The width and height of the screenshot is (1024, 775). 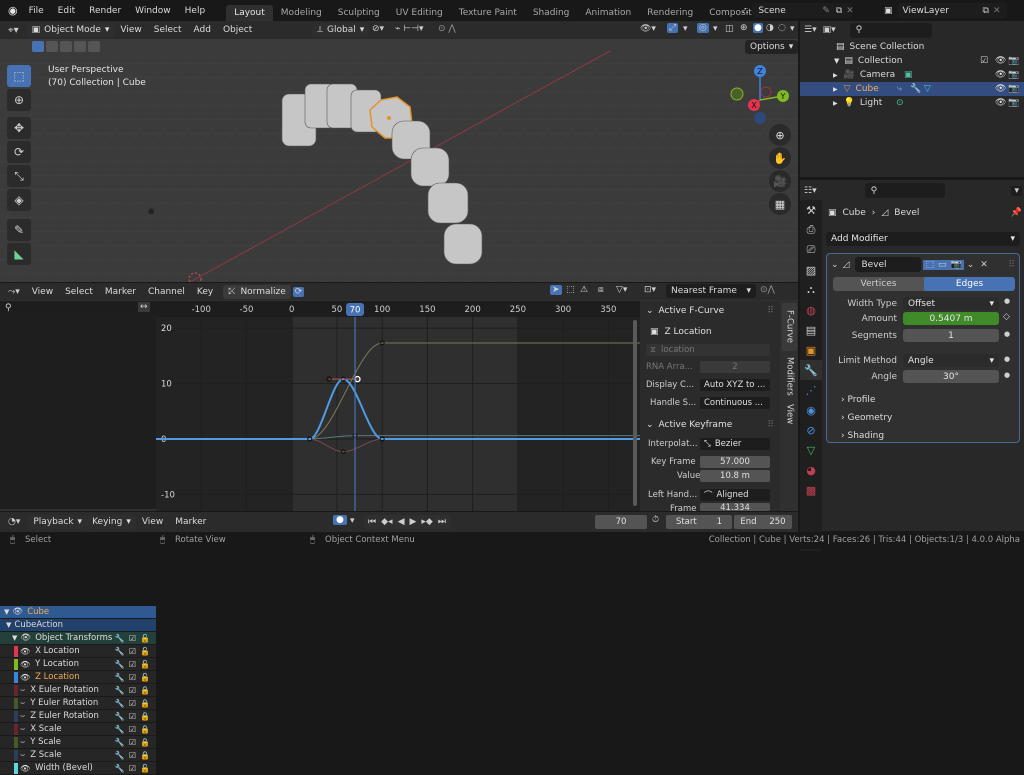 What do you see at coordinates (551, 13) in the screenshot?
I see `tab-shading: Shading` at bounding box center [551, 13].